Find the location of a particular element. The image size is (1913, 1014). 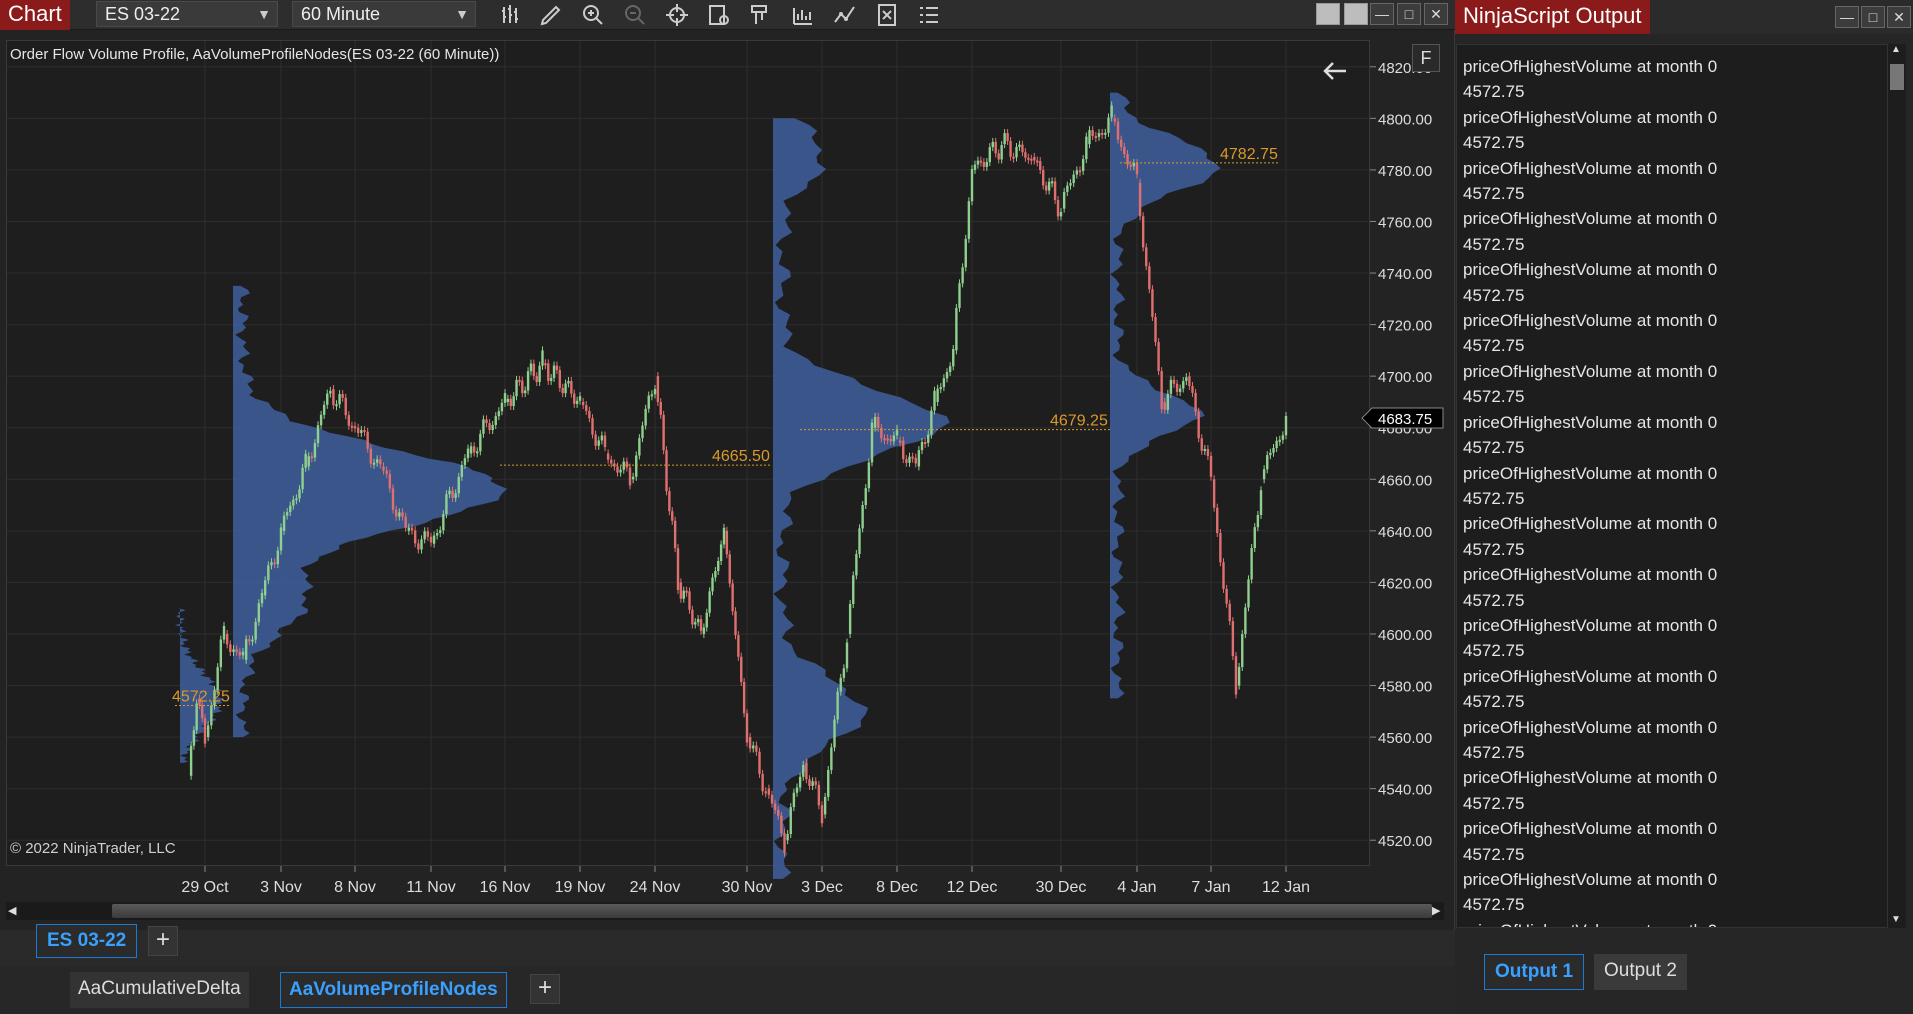

vertical-scrollbar is located at coordinates (1897, 486).